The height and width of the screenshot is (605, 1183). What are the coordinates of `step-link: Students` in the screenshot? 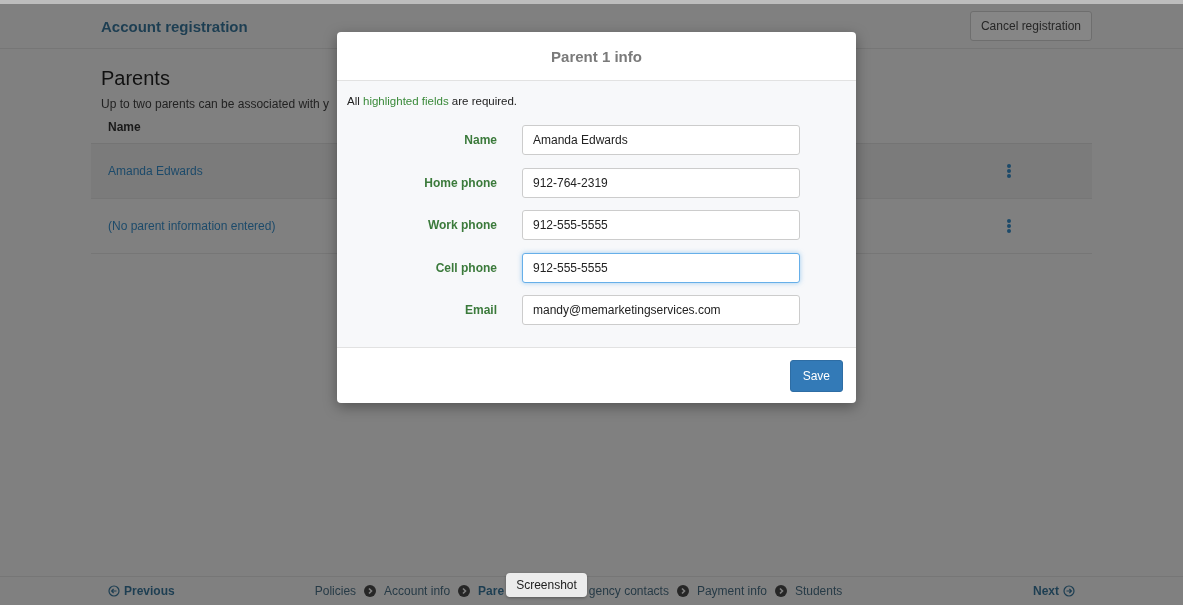 It's located at (818, 591).